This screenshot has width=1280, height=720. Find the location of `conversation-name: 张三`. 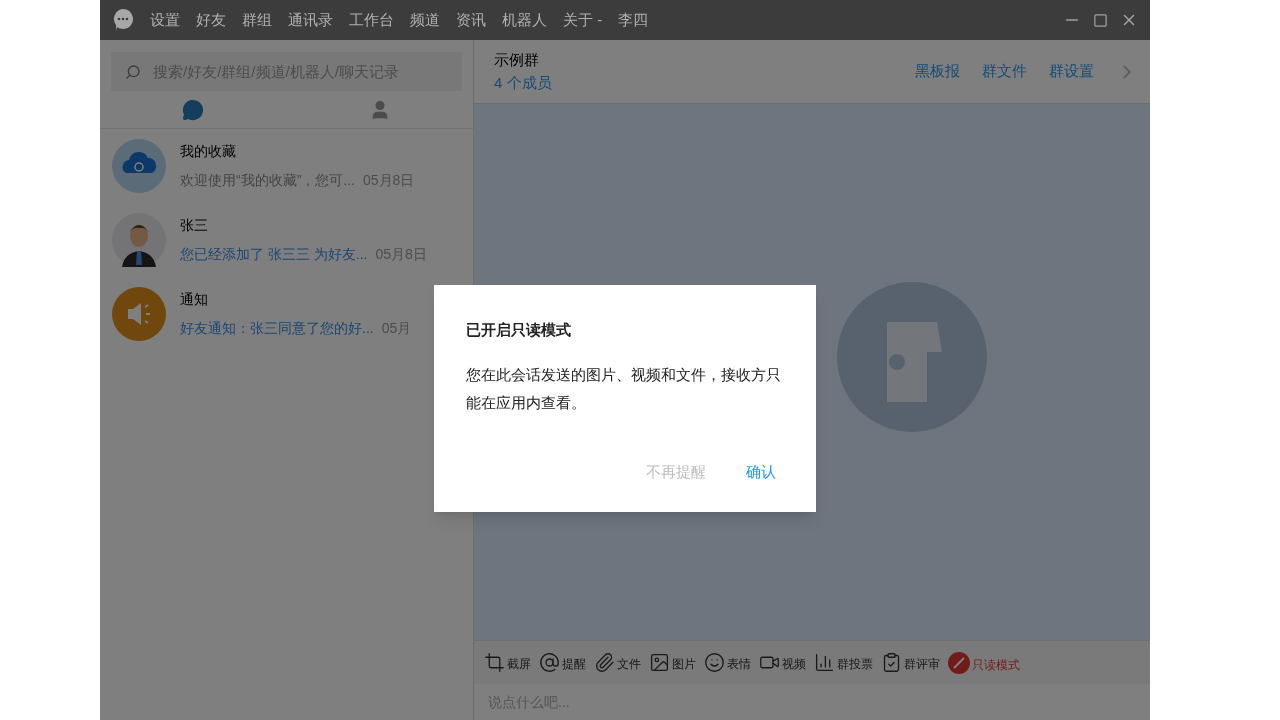

conversation-name: 张三 is located at coordinates (194, 225).